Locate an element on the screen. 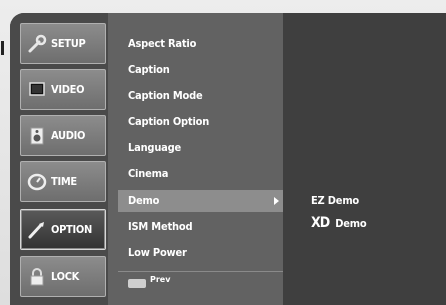 The width and height of the screenshot is (446, 305). menu-item-cinema: Cinema is located at coordinates (200, 174).